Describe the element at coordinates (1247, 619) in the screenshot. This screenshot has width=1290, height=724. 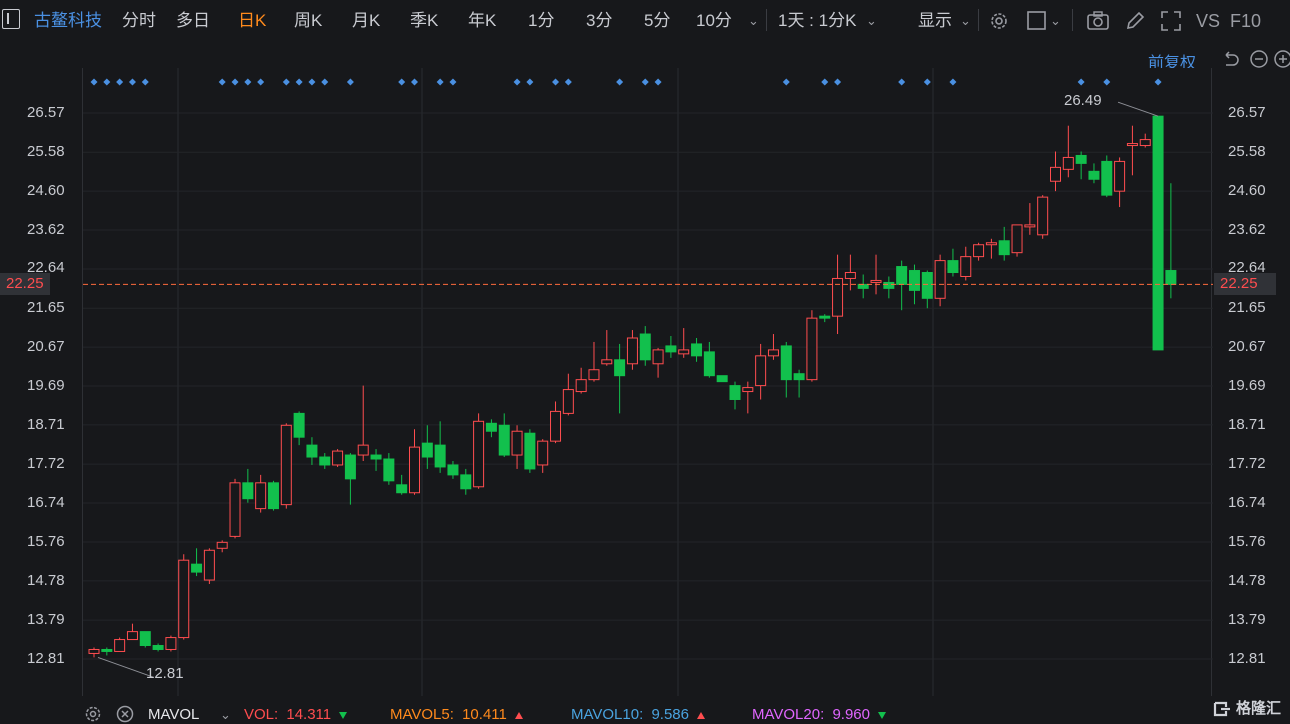
I see `y-tick-label: 13.79` at that location.